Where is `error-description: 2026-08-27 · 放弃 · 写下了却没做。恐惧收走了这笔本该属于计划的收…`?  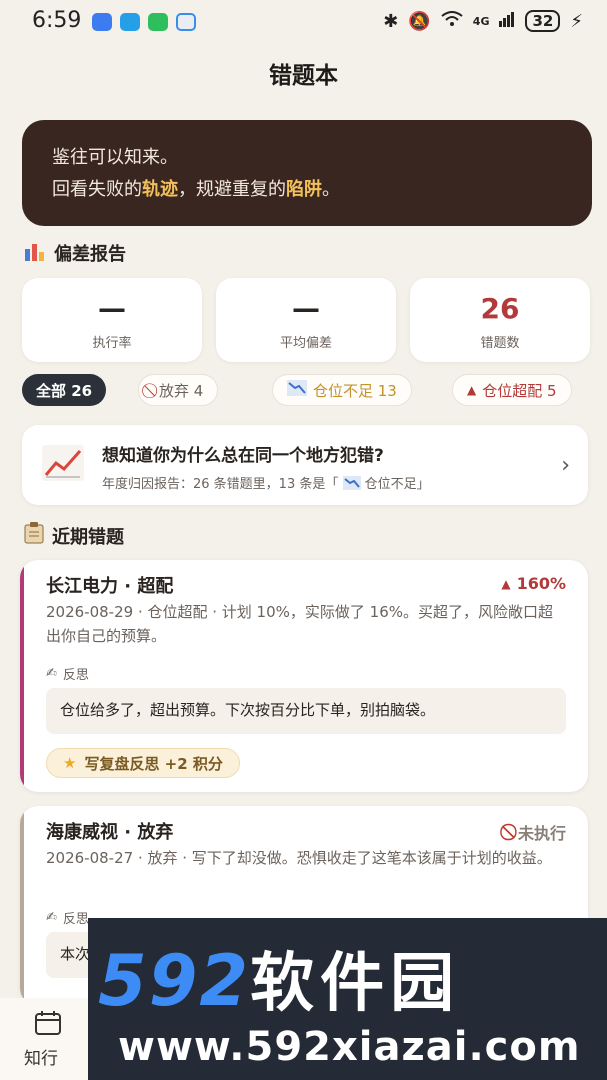 error-description: 2026-08-27 · 放弃 · 写下了却没做。恐惧收走了这笔本该属于计划的收… is located at coordinates (299, 858).